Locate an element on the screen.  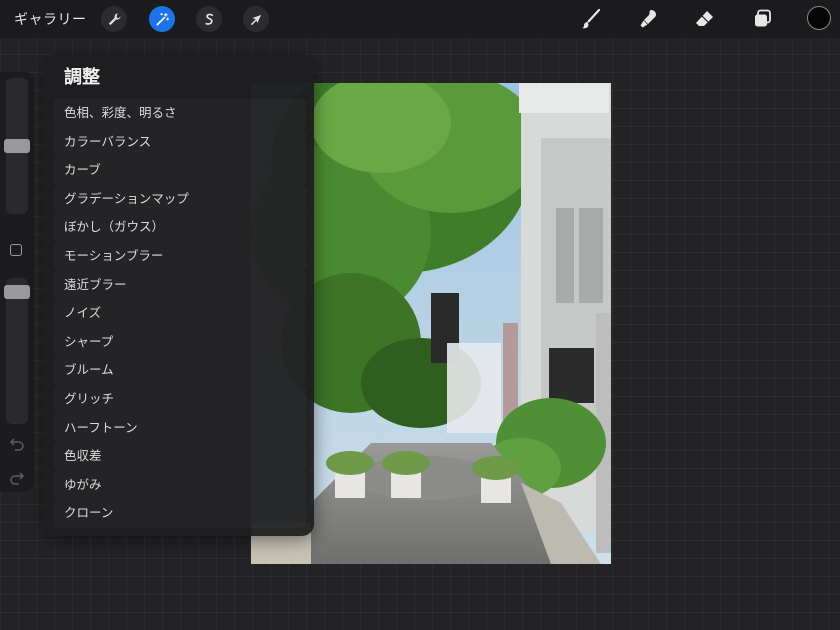
adjustment-item: ゆがみ is located at coordinates (180, 485).